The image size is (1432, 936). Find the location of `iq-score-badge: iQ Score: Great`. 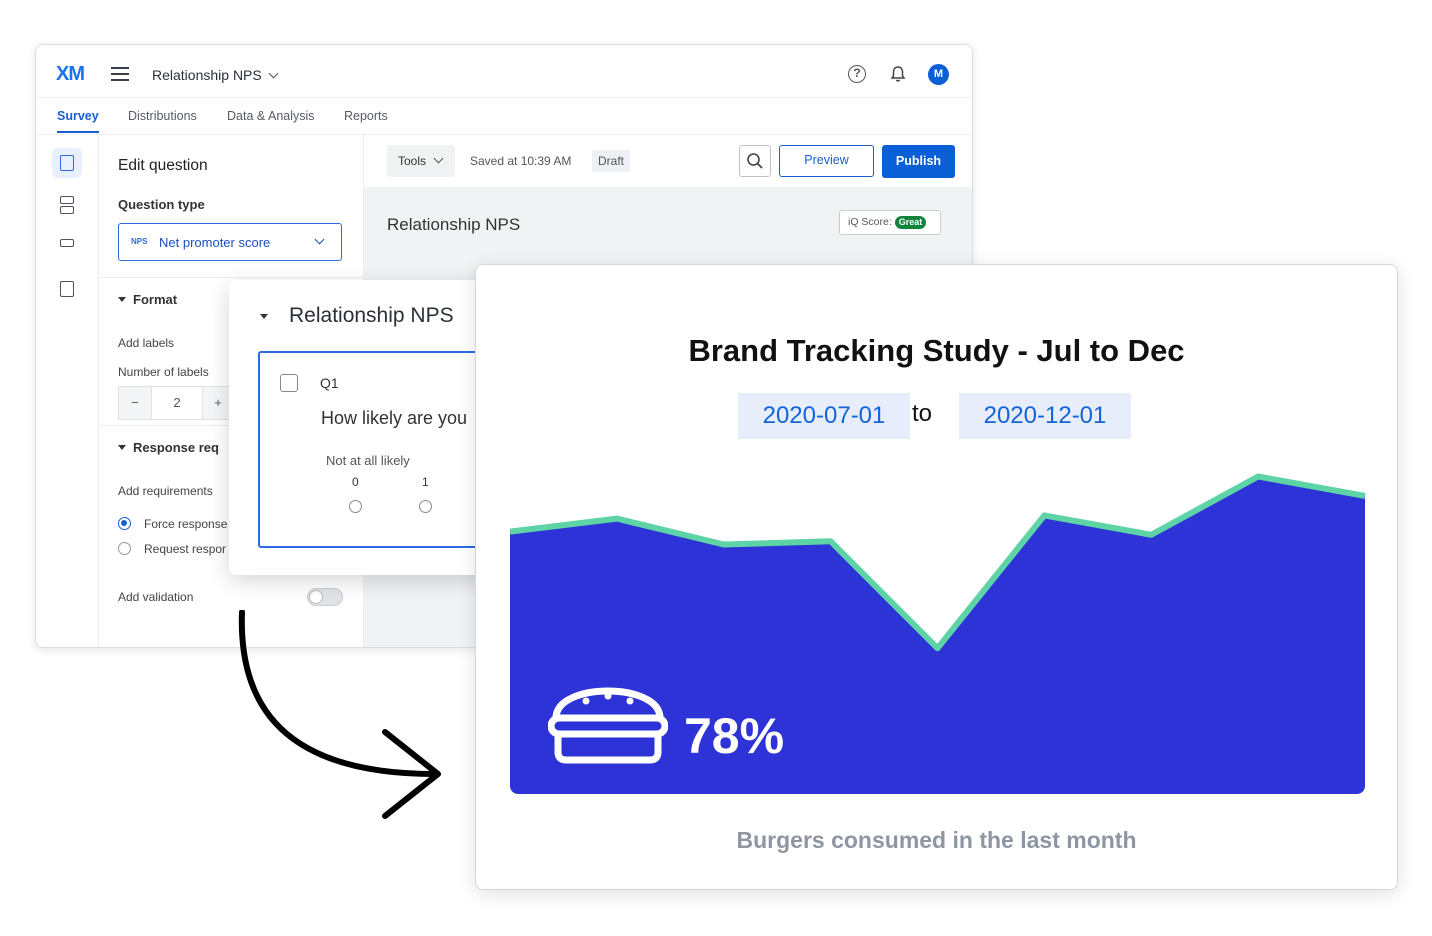

iq-score-badge: iQ Score: Great is located at coordinates (890, 222).